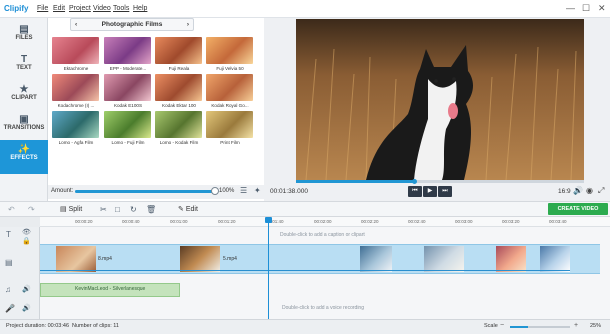  What do you see at coordinates (602, 8) in the screenshot?
I see `close-icon: ✕` at bounding box center [602, 8].